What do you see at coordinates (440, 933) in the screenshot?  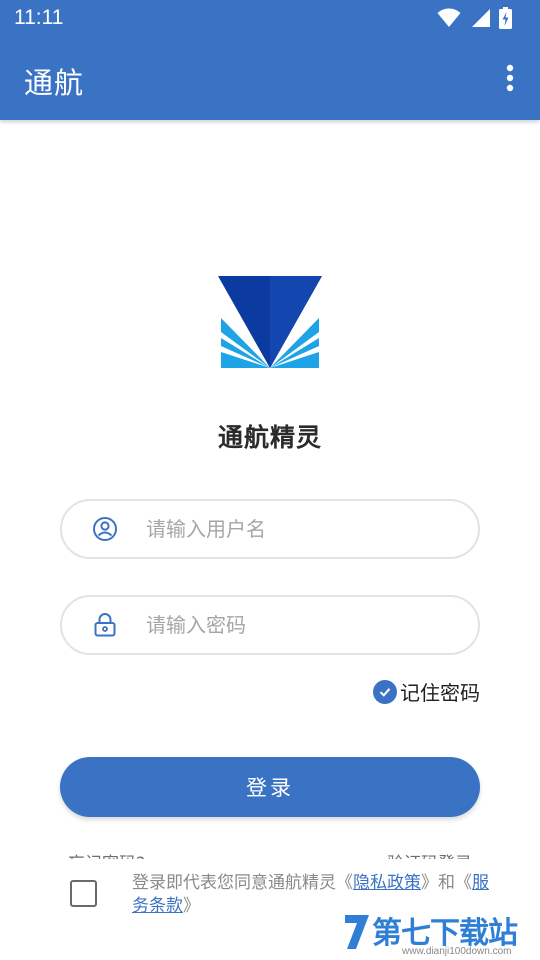 I see `watermark: 第七下载站 www.dianji100down.com` at bounding box center [440, 933].